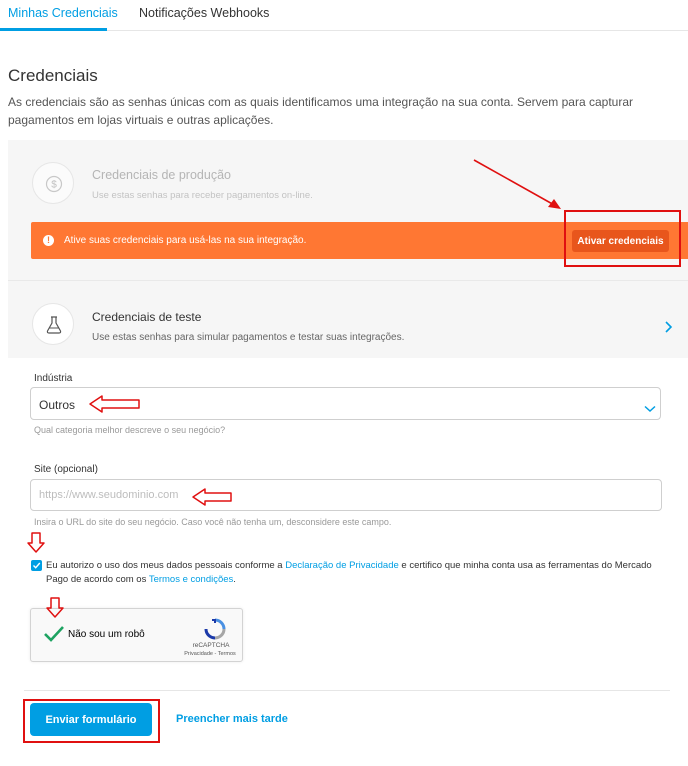 This screenshot has width=688, height=766. Describe the element at coordinates (211, 645) in the screenshot. I see `recaptcha-brand: reCAPTCHA` at that location.